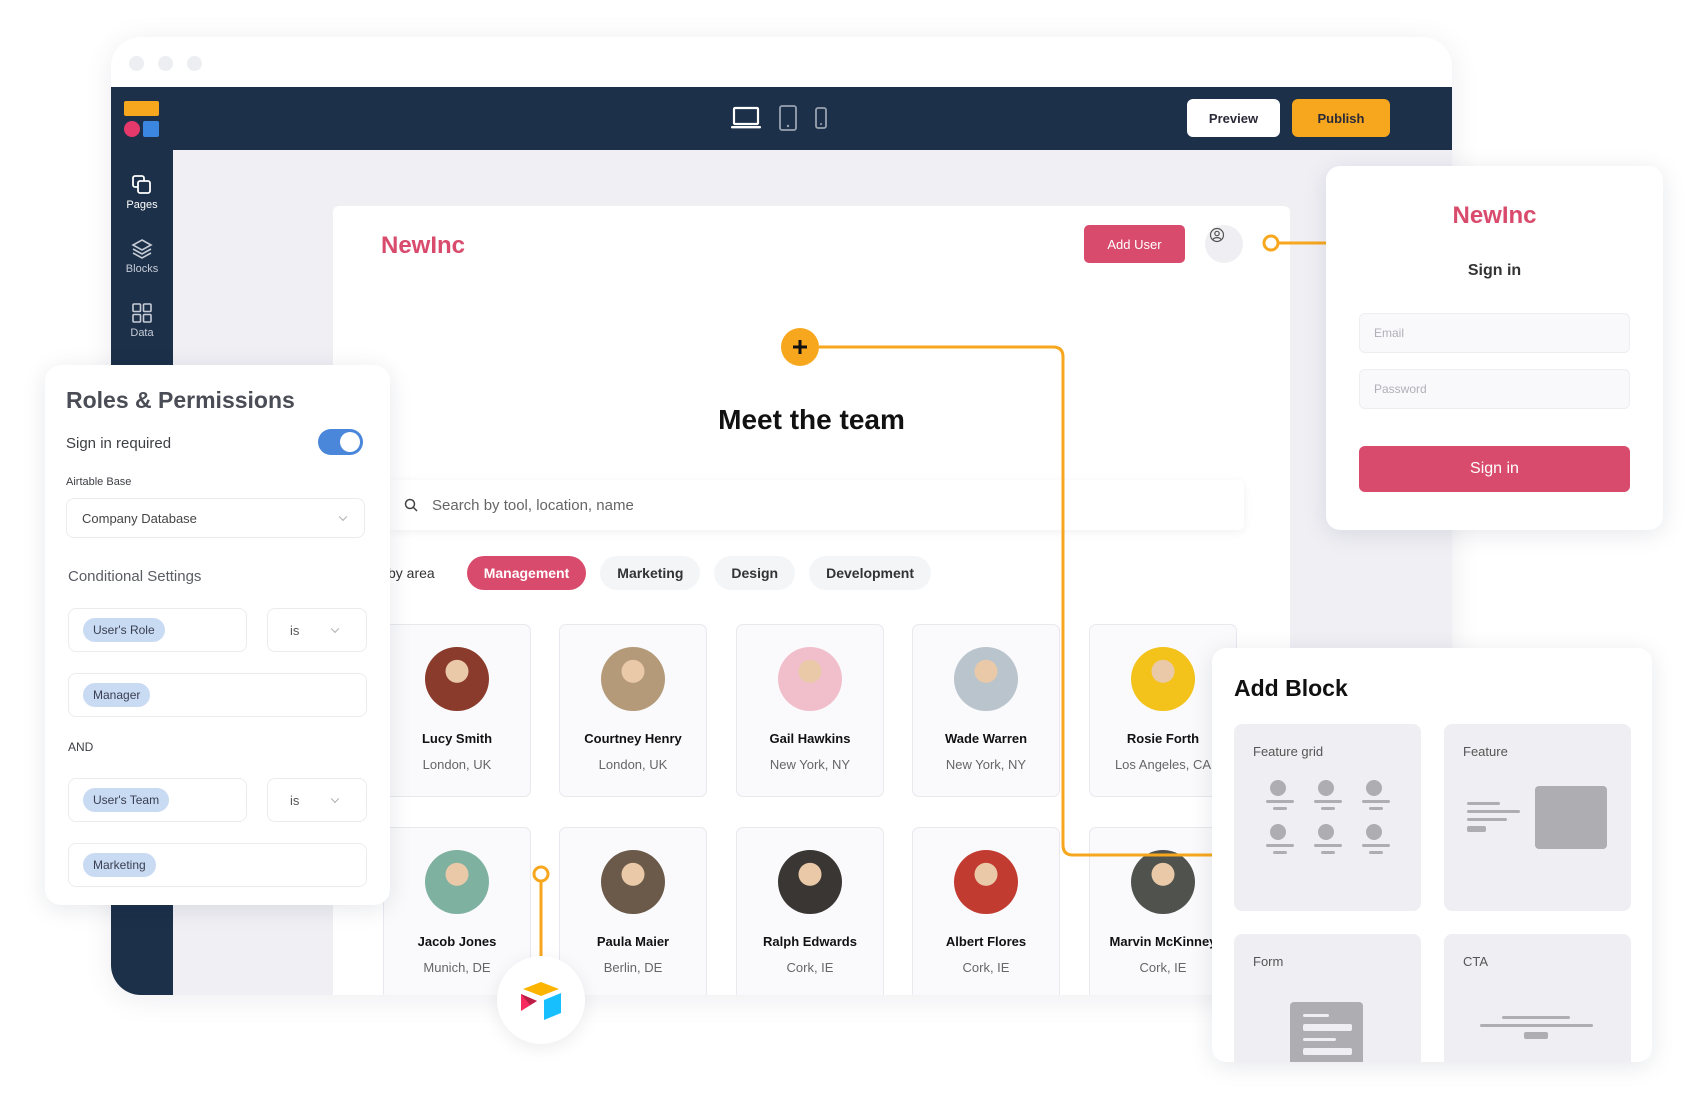 This screenshot has height=1100, width=1700. What do you see at coordinates (142, 119) in the screenshot?
I see `app-logo` at bounding box center [142, 119].